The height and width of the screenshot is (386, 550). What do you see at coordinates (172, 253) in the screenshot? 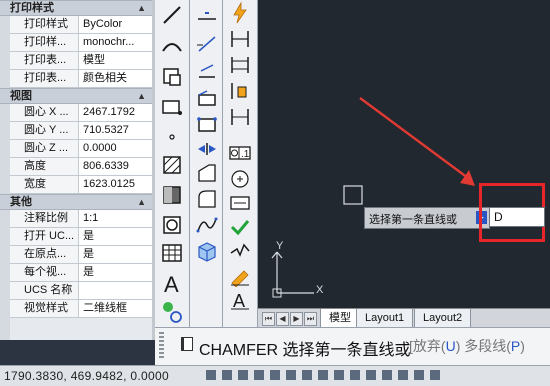
I see `table-tool-icon` at bounding box center [172, 253].